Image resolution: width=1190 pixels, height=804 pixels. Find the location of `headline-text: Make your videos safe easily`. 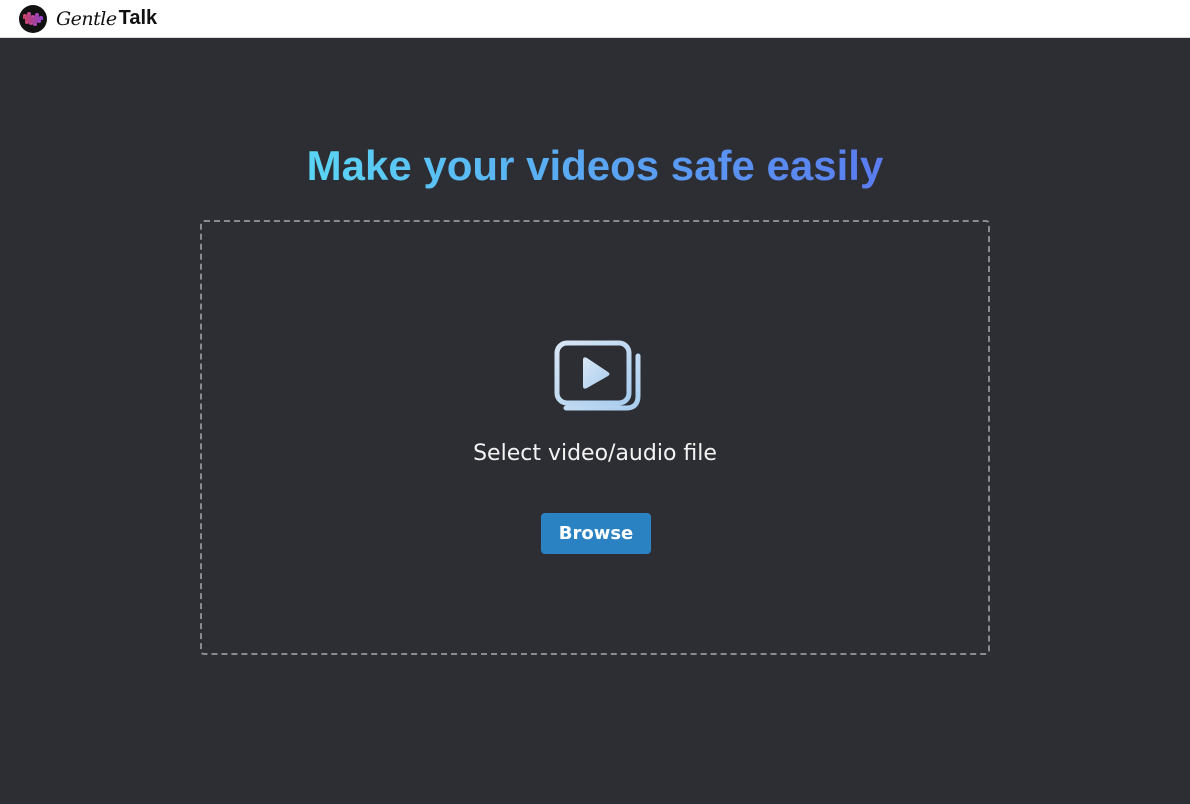

headline-text: Make your videos safe easily is located at coordinates (595, 166).